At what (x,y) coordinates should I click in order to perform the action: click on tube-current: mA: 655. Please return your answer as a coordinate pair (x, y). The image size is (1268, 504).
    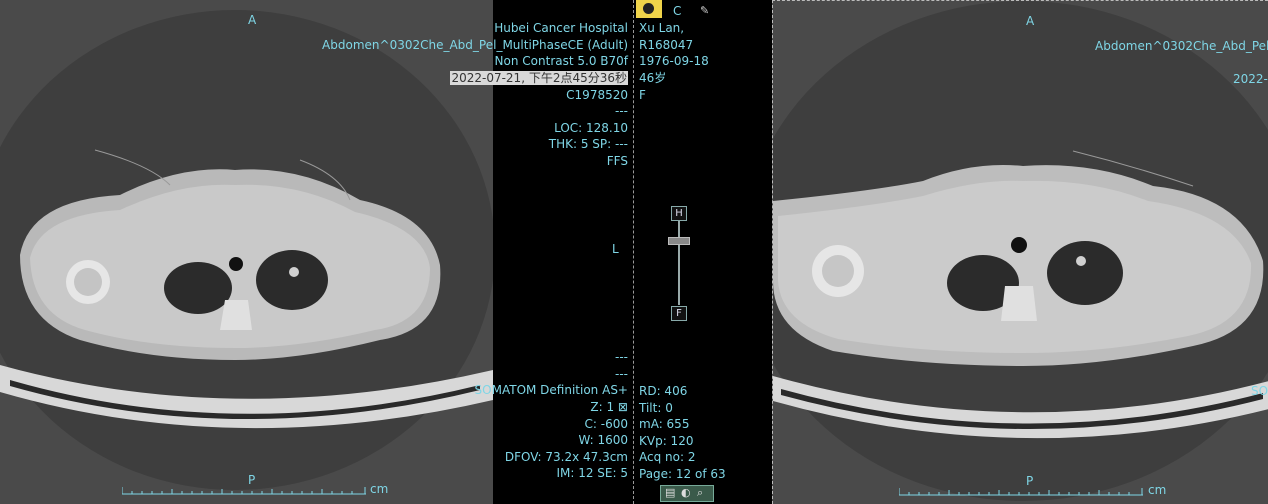
    Looking at the image, I should click on (664, 424).